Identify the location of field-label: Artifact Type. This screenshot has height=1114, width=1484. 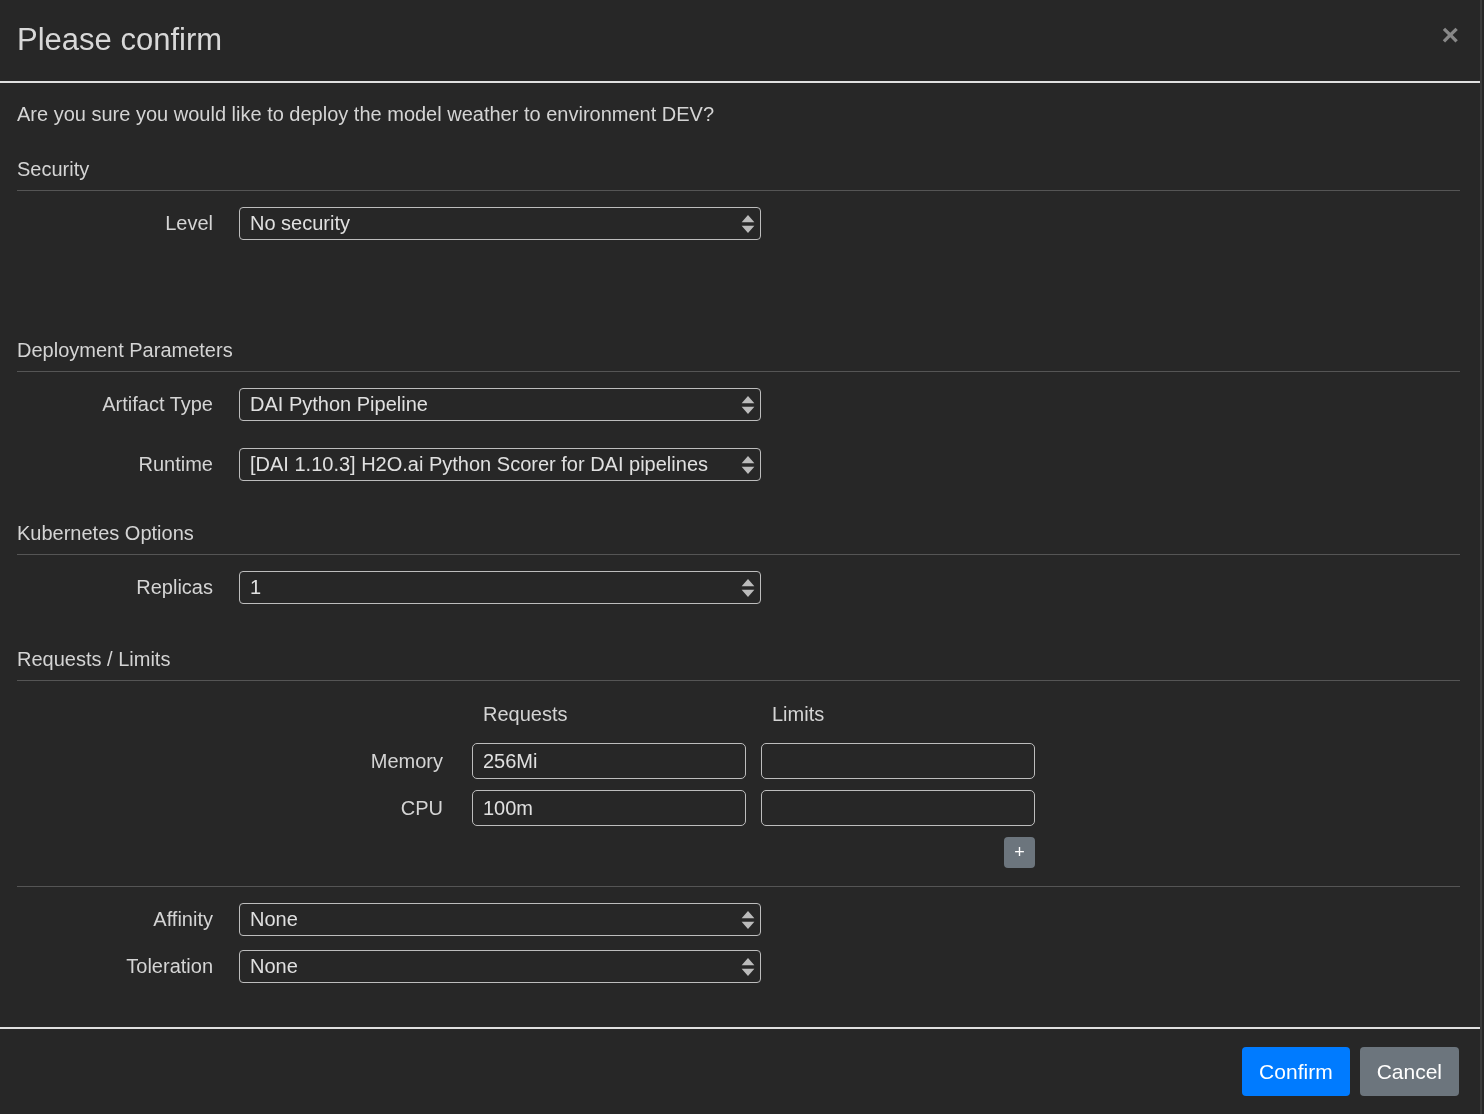
(157, 404).